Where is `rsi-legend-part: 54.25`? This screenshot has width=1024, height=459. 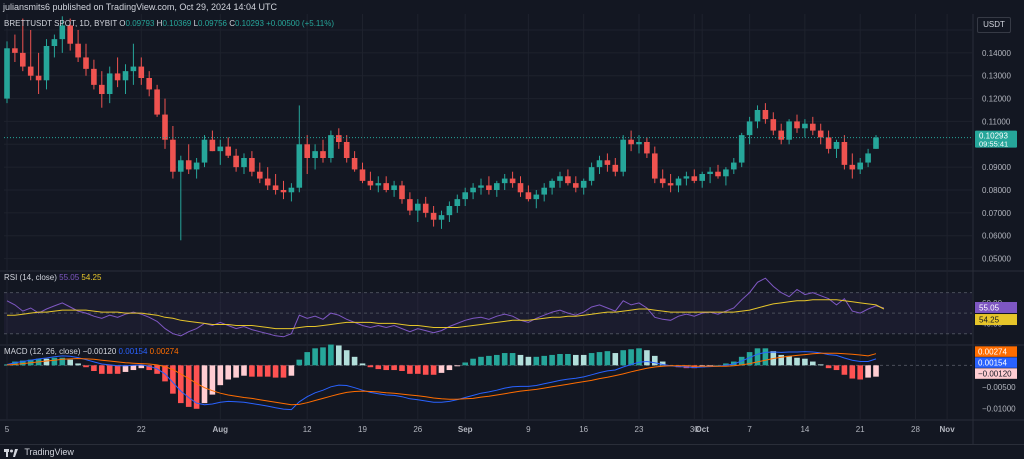
rsi-legend-part: 54.25 is located at coordinates (91, 277).